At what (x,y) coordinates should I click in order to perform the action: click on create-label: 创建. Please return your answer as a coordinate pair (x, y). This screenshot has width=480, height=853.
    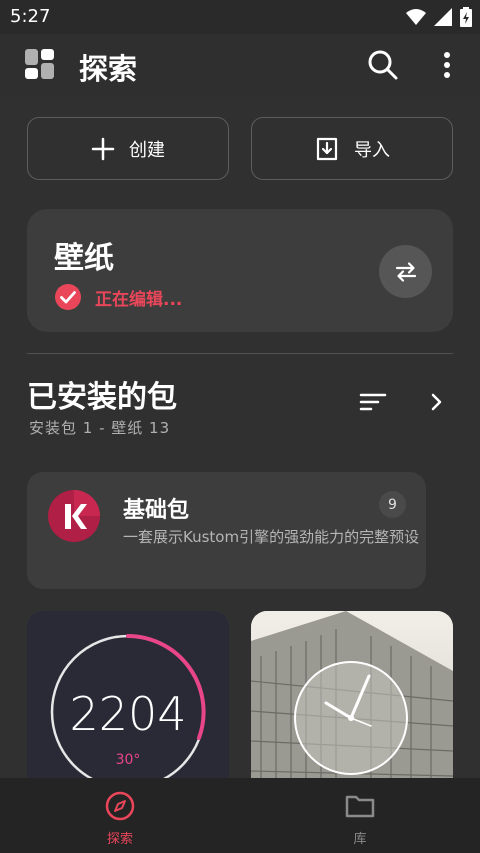
    Looking at the image, I should click on (147, 150).